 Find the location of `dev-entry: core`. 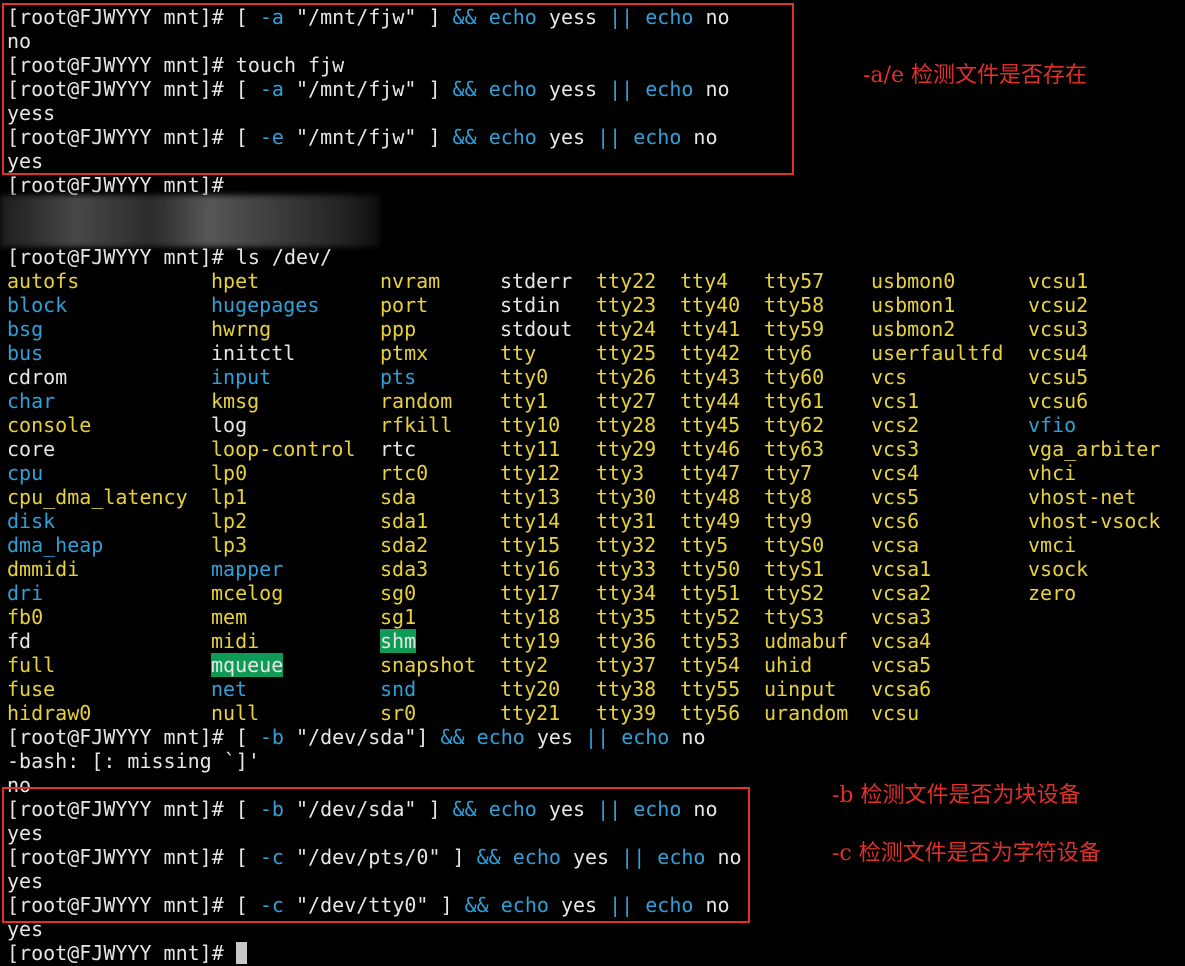

dev-entry: core is located at coordinates (31, 449).